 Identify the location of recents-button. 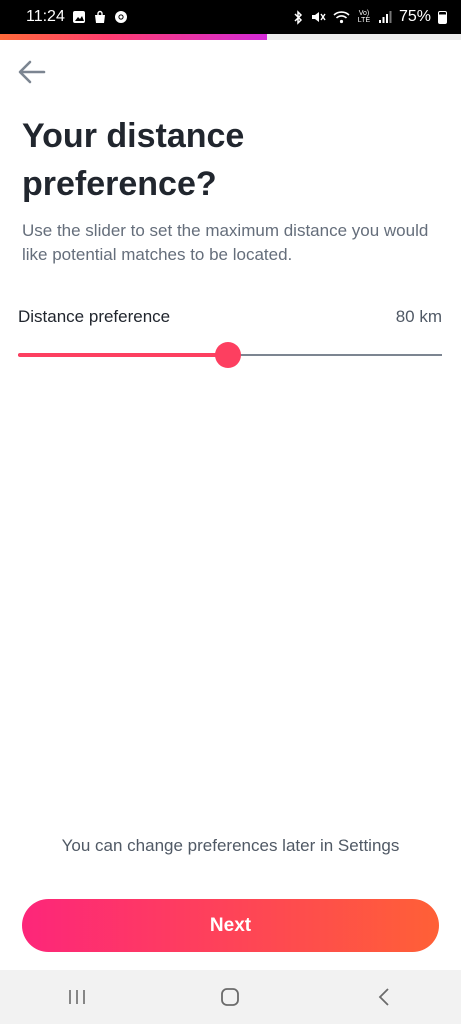
(77, 997).